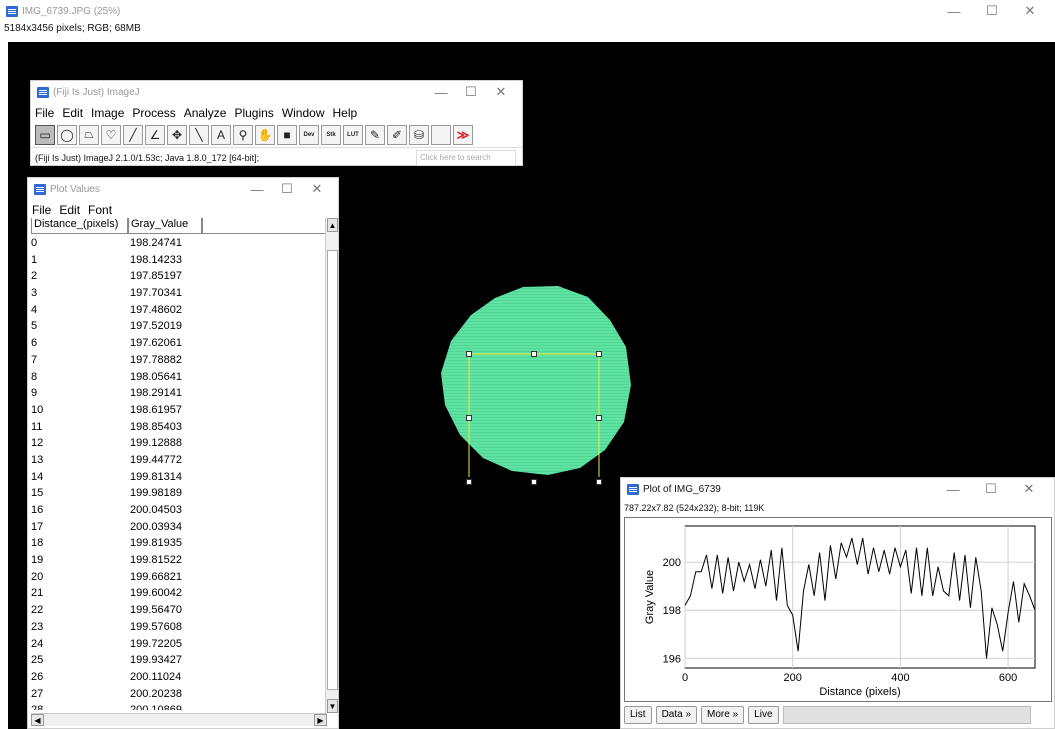 This screenshot has width=1055, height=729. What do you see at coordinates (178, 560) in the screenshot?
I see `table-row: 19 199.81522` at bounding box center [178, 560].